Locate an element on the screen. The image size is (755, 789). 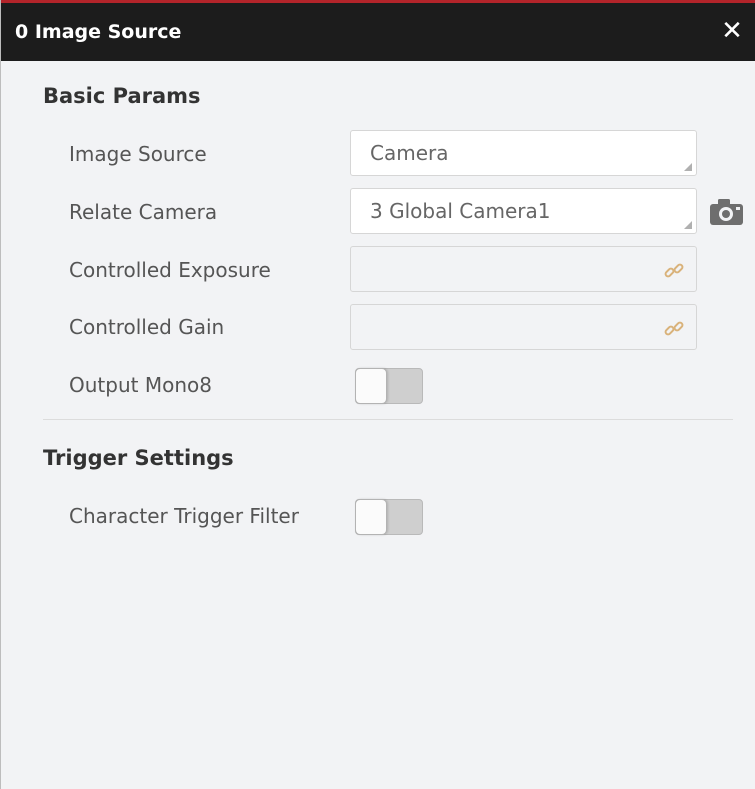
image-source-select: Camera is located at coordinates (523, 153).